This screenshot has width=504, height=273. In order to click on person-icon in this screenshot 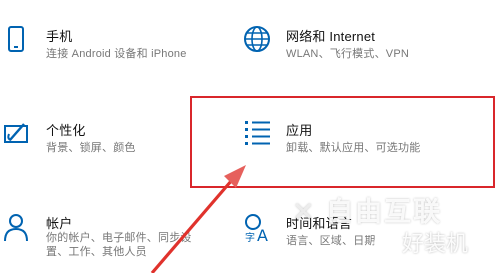, I will do `click(20, 229)`.